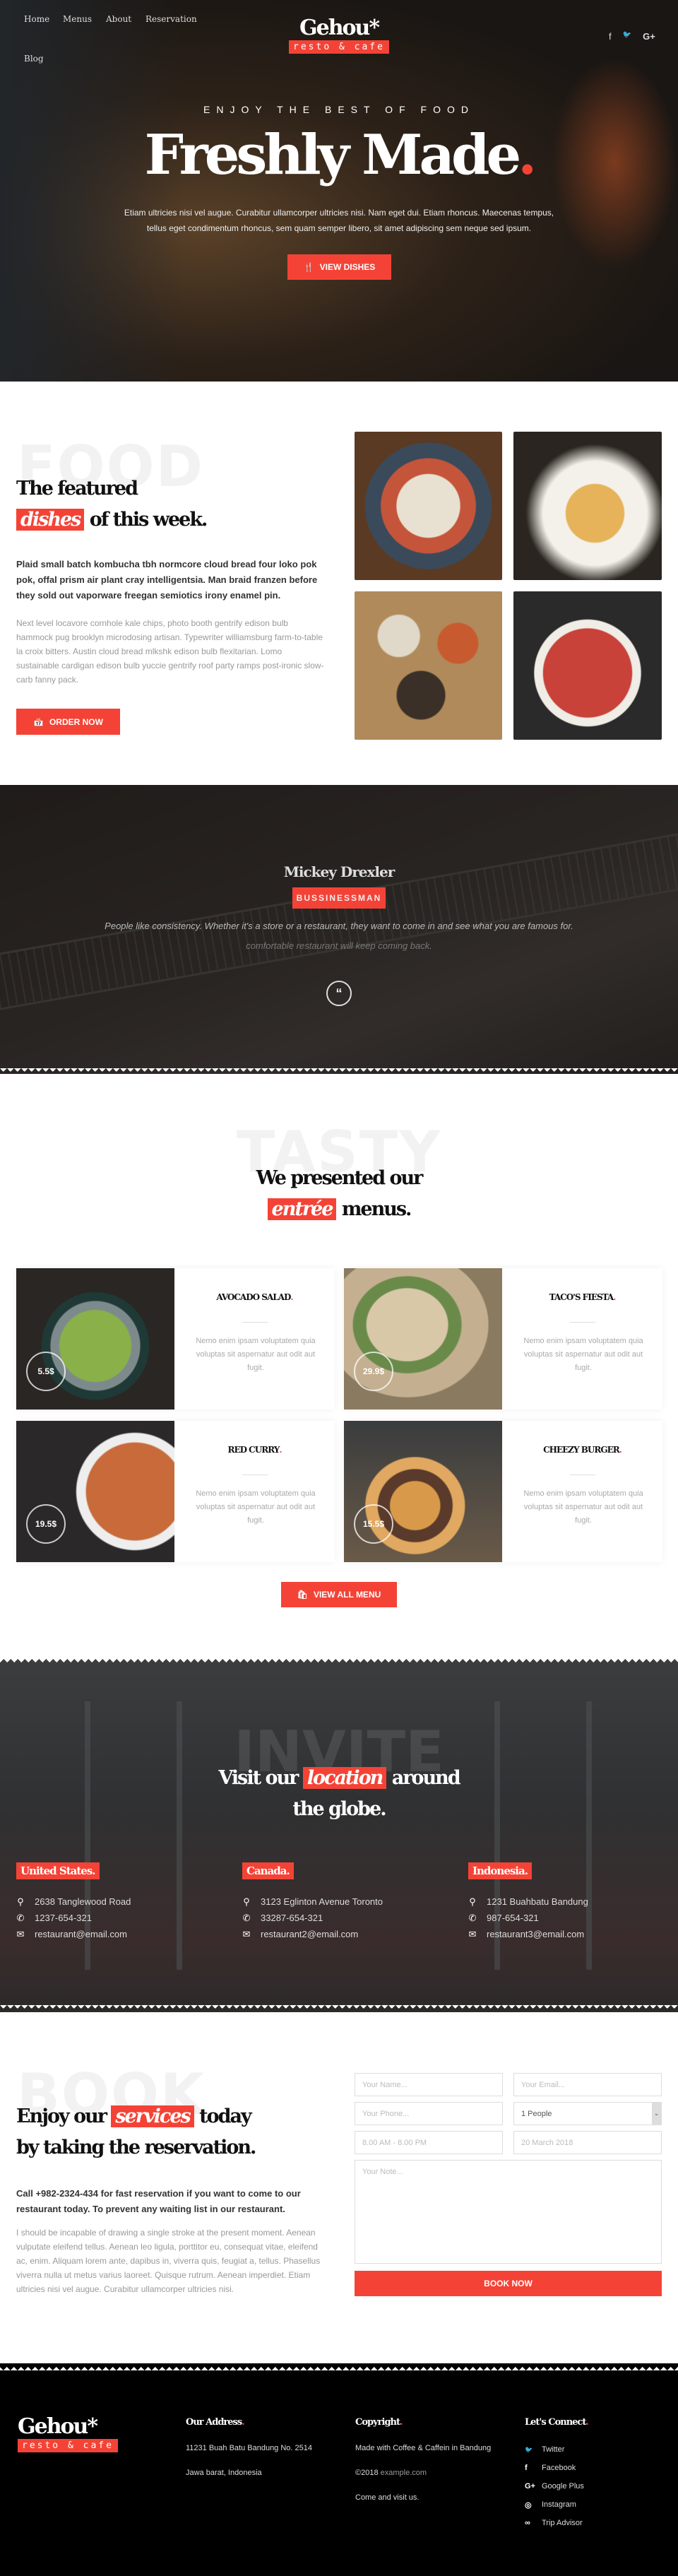  What do you see at coordinates (632, 36) in the screenshot?
I see `social-links: f 🐦 G+` at bounding box center [632, 36].